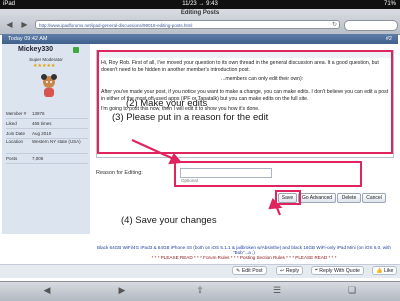 The width and height of the screenshot is (400, 301). Describe the element at coordinates (282, 271) in the screenshot. I see `reply-icon: ↩` at that location.